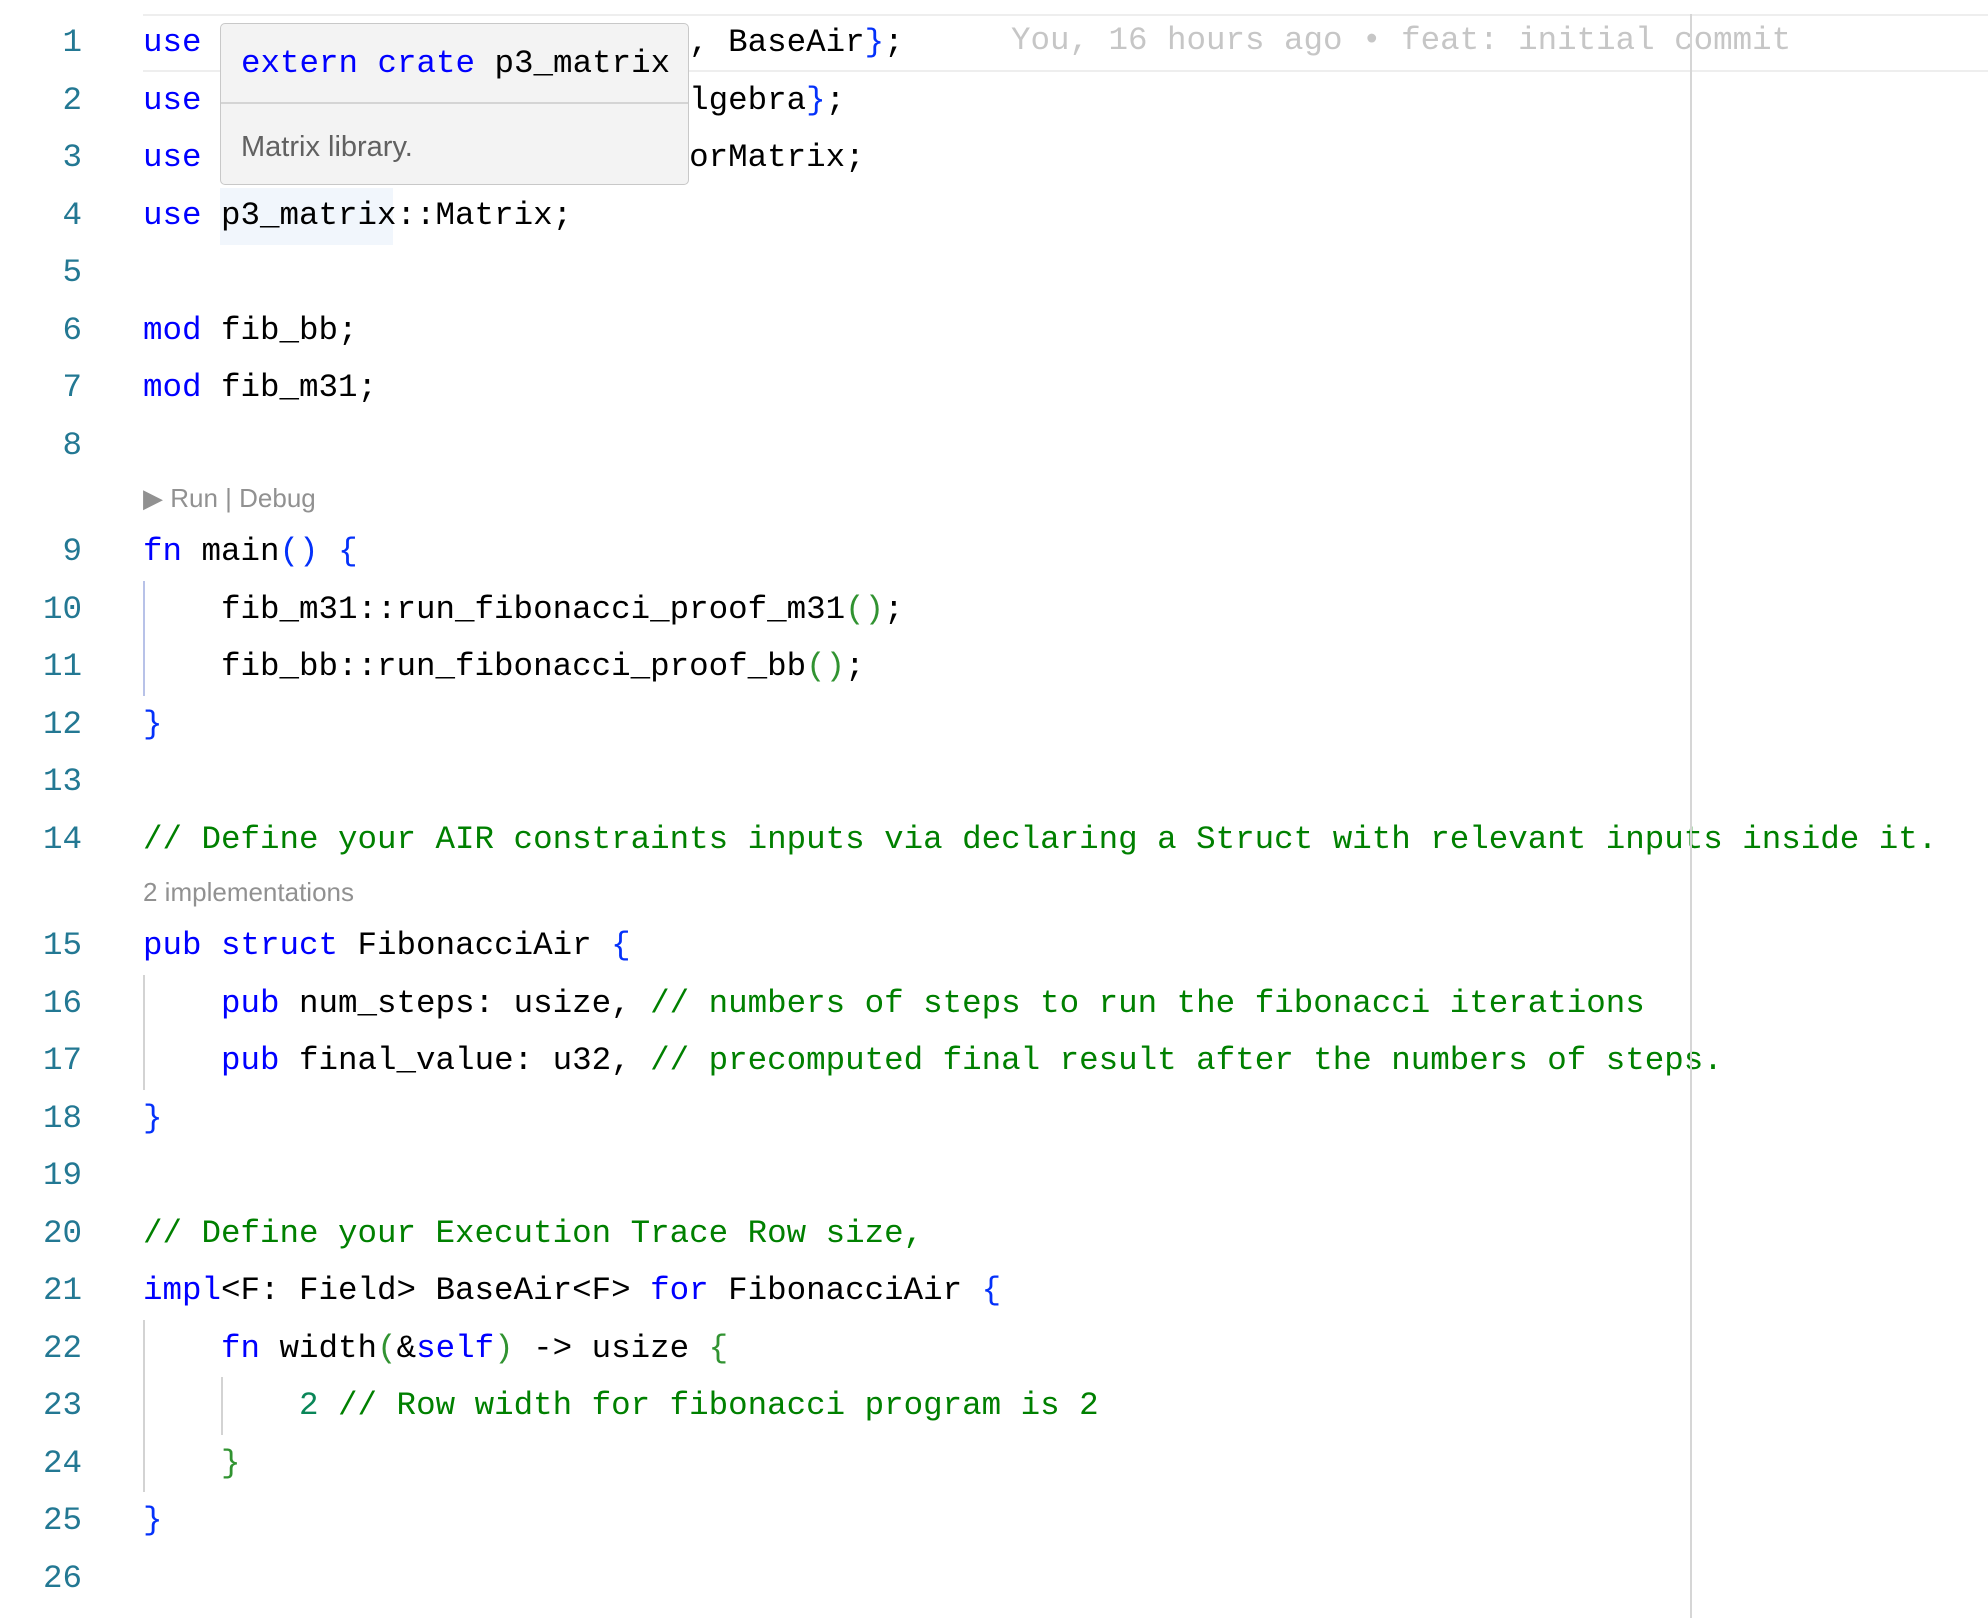 This screenshot has height=1618, width=1988. Describe the element at coordinates (62, 945) in the screenshot. I see `line-number: 15` at that location.